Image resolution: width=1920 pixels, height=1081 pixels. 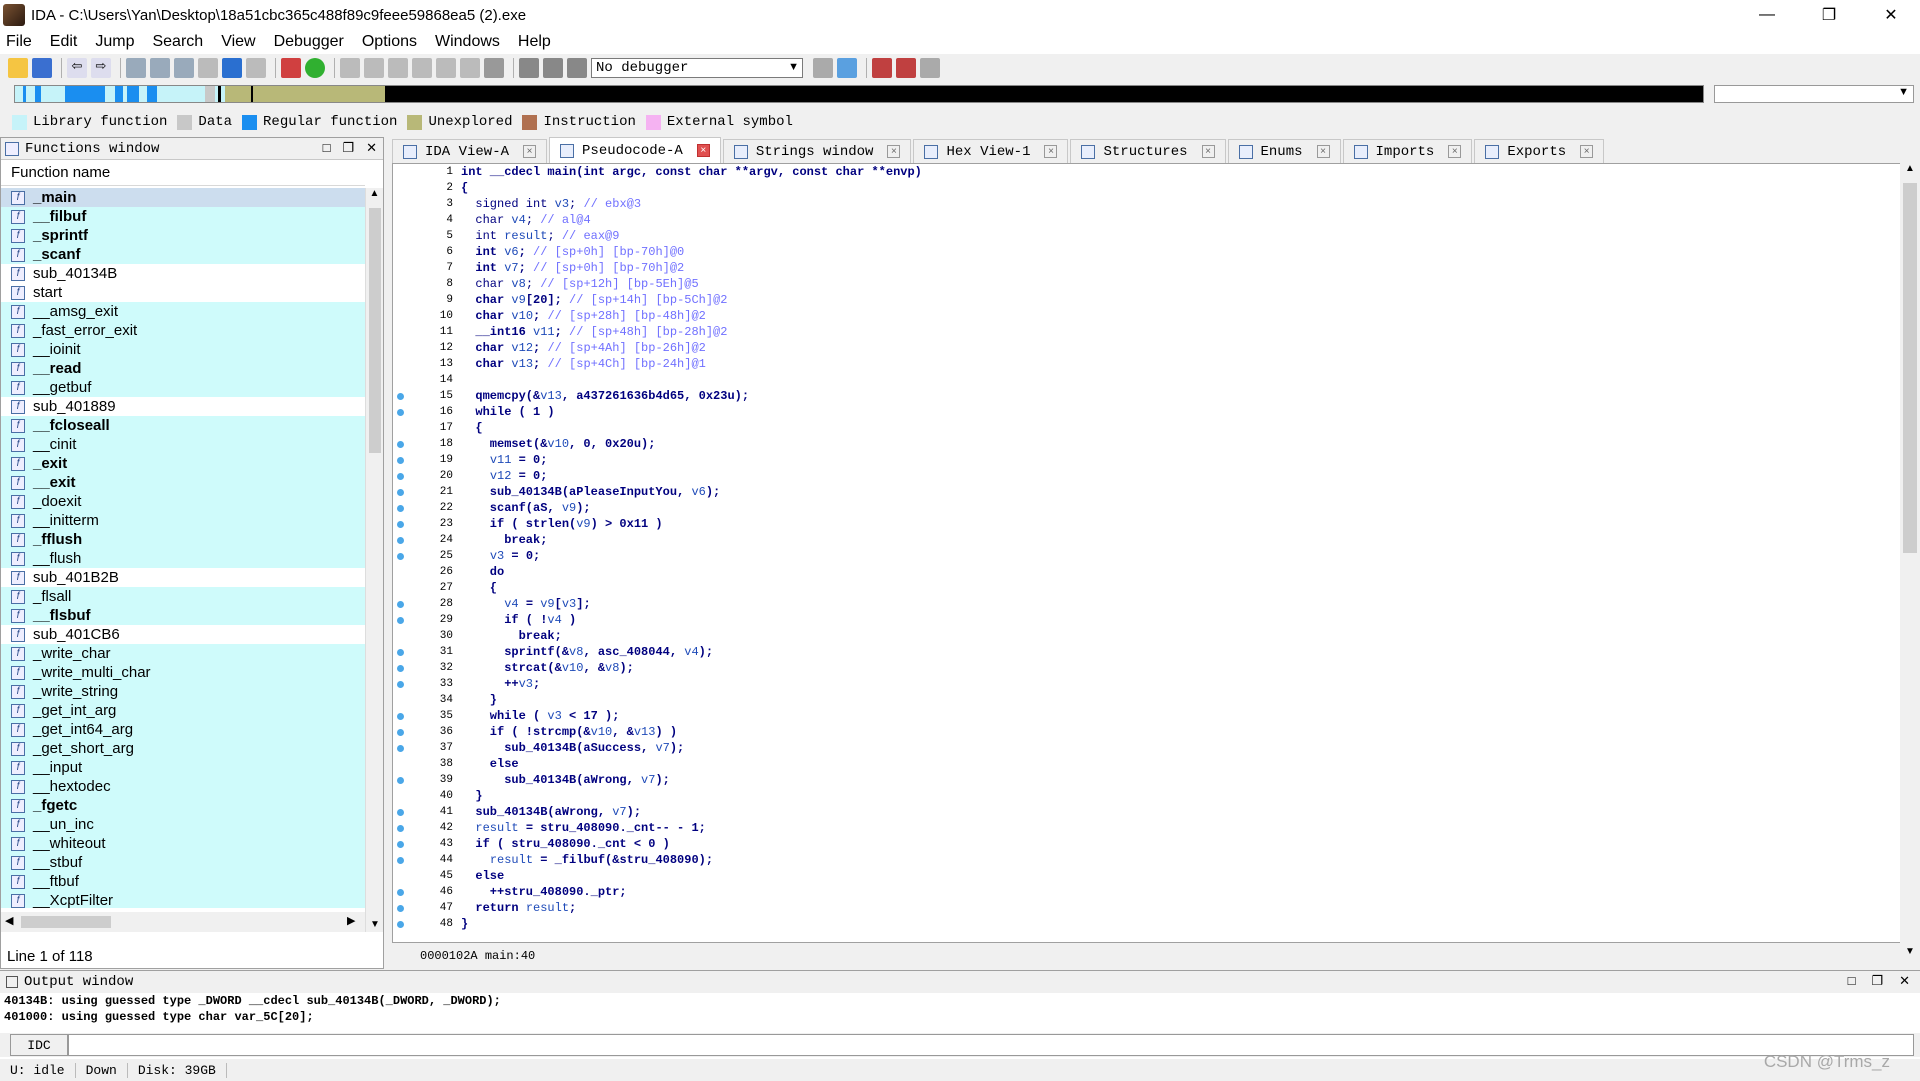 I want to click on function-row: f __exit, so click(x=183, y=482).